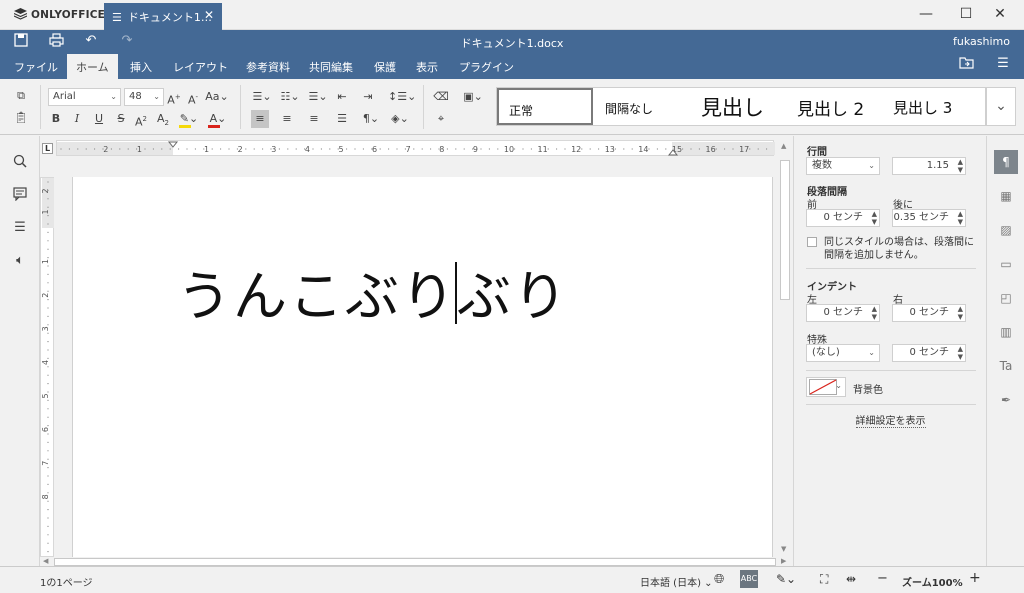 The image size is (1024, 593). Describe the element at coordinates (1006, 400) in the screenshot. I see `signature-settings-icon: ✒` at that location.